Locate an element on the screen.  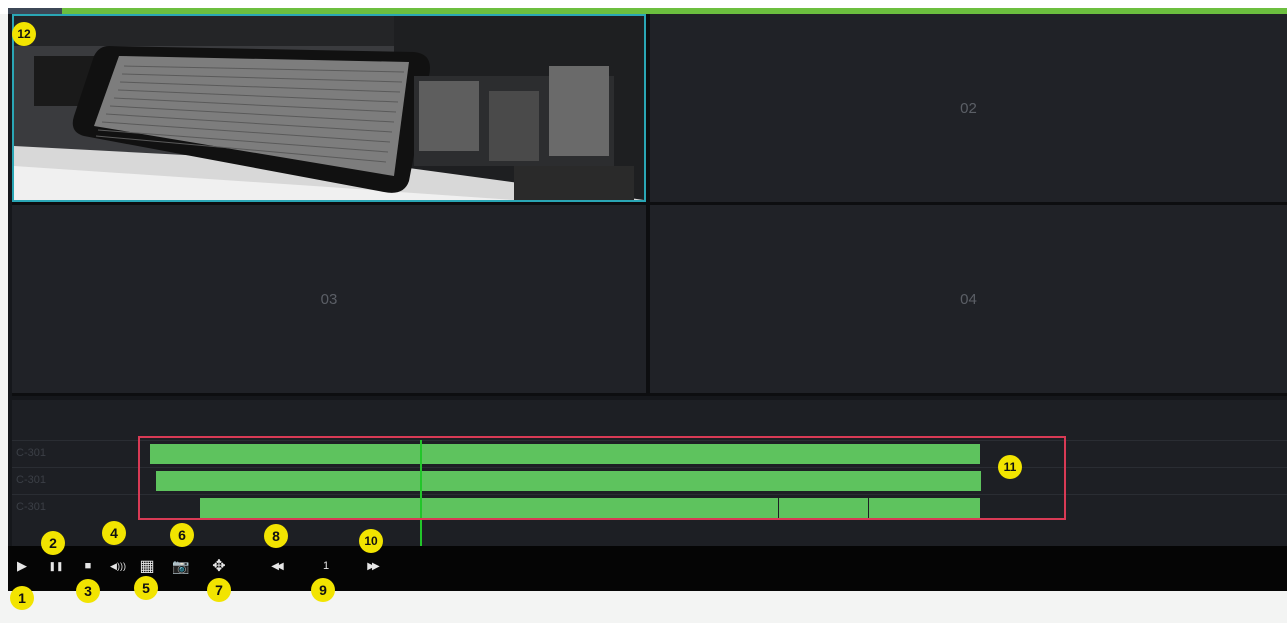
annotation-badge-5: 5 is located at coordinates (146, 588).